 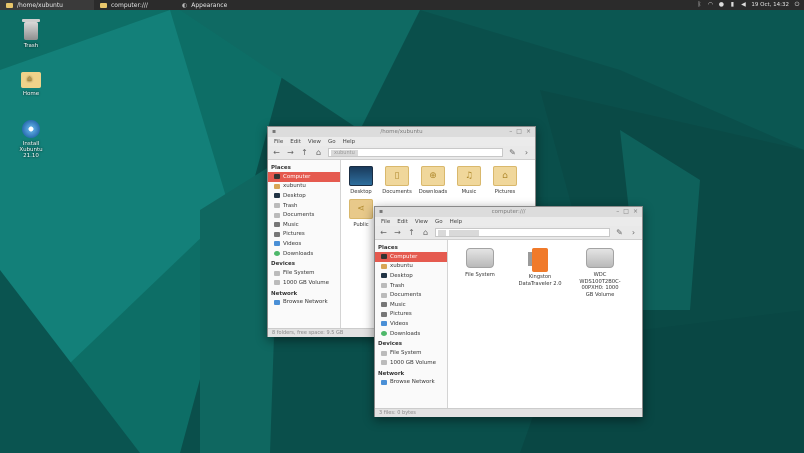 I want to click on desktop-icon, so click(x=277, y=196).